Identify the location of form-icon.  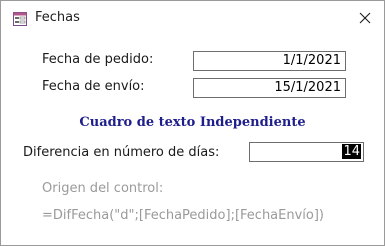
(20, 18).